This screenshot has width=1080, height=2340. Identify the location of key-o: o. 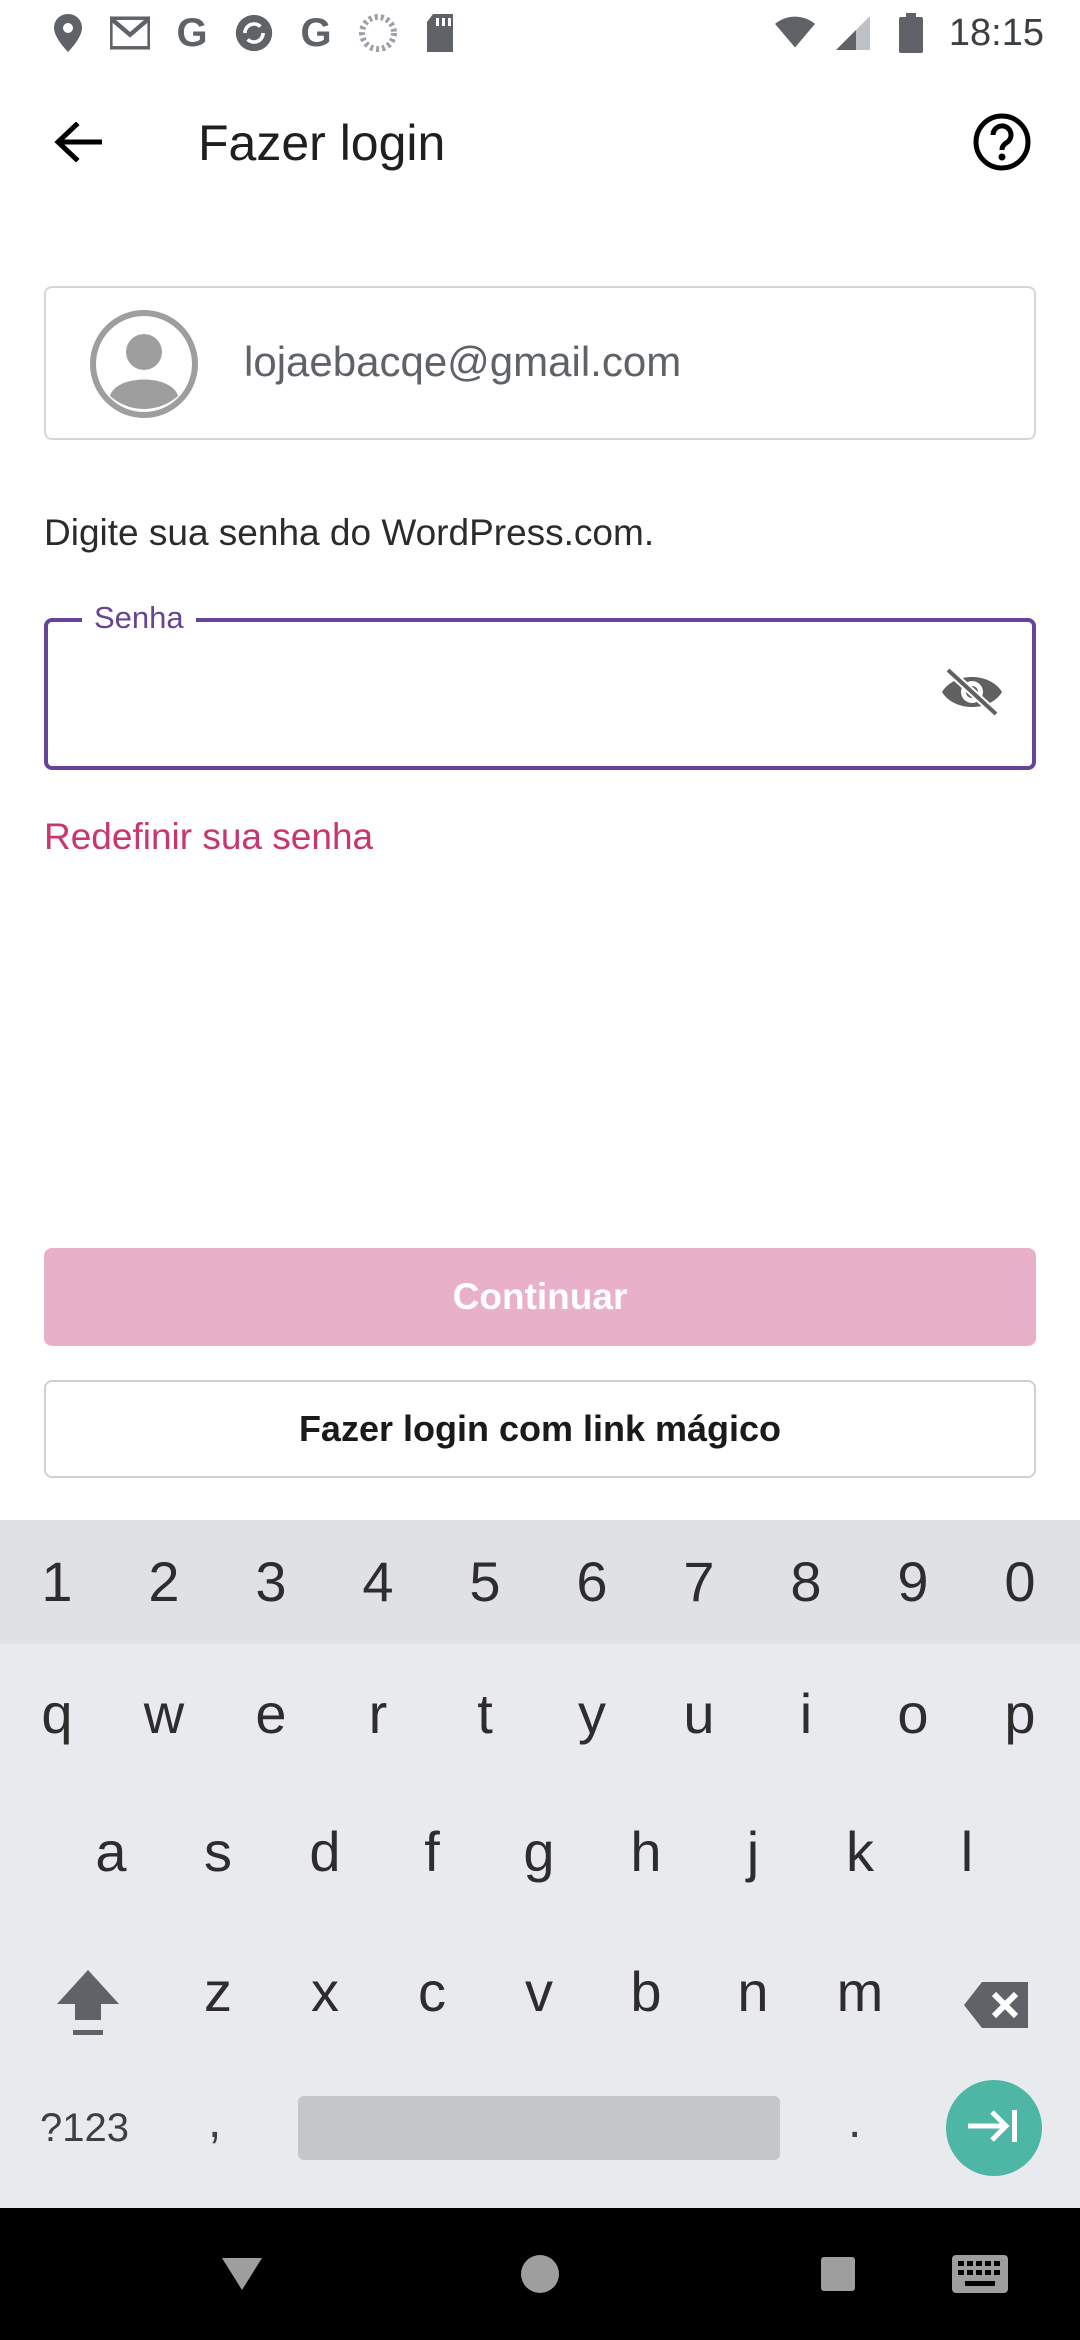
(913, 1714).